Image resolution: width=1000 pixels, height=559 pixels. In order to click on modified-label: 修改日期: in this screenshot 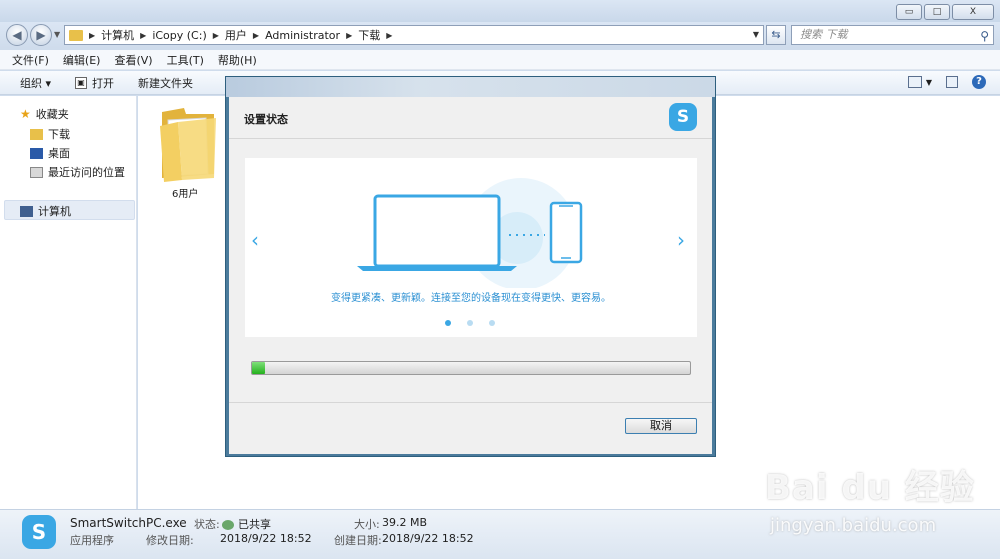, I will do `click(170, 540)`.